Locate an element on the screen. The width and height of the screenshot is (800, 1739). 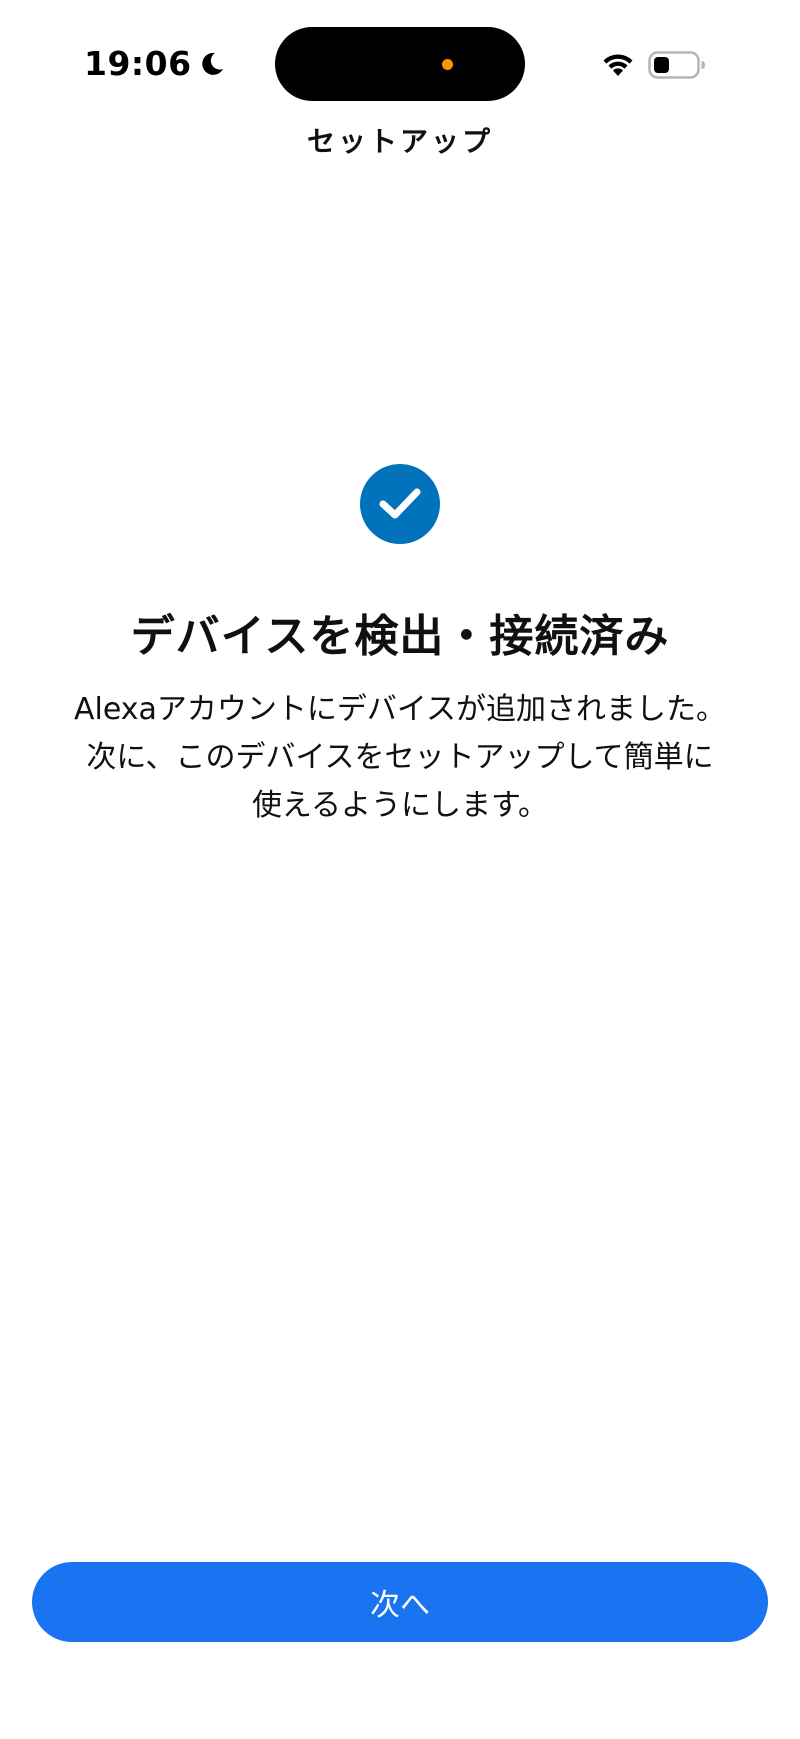
checkmark-icon is located at coordinates (400, 503).